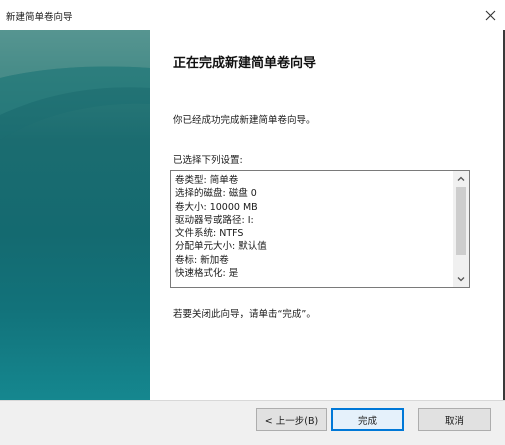  What do you see at coordinates (202, 260) in the screenshot?
I see `settings-item: 卷标: 新加卷` at bounding box center [202, 260].